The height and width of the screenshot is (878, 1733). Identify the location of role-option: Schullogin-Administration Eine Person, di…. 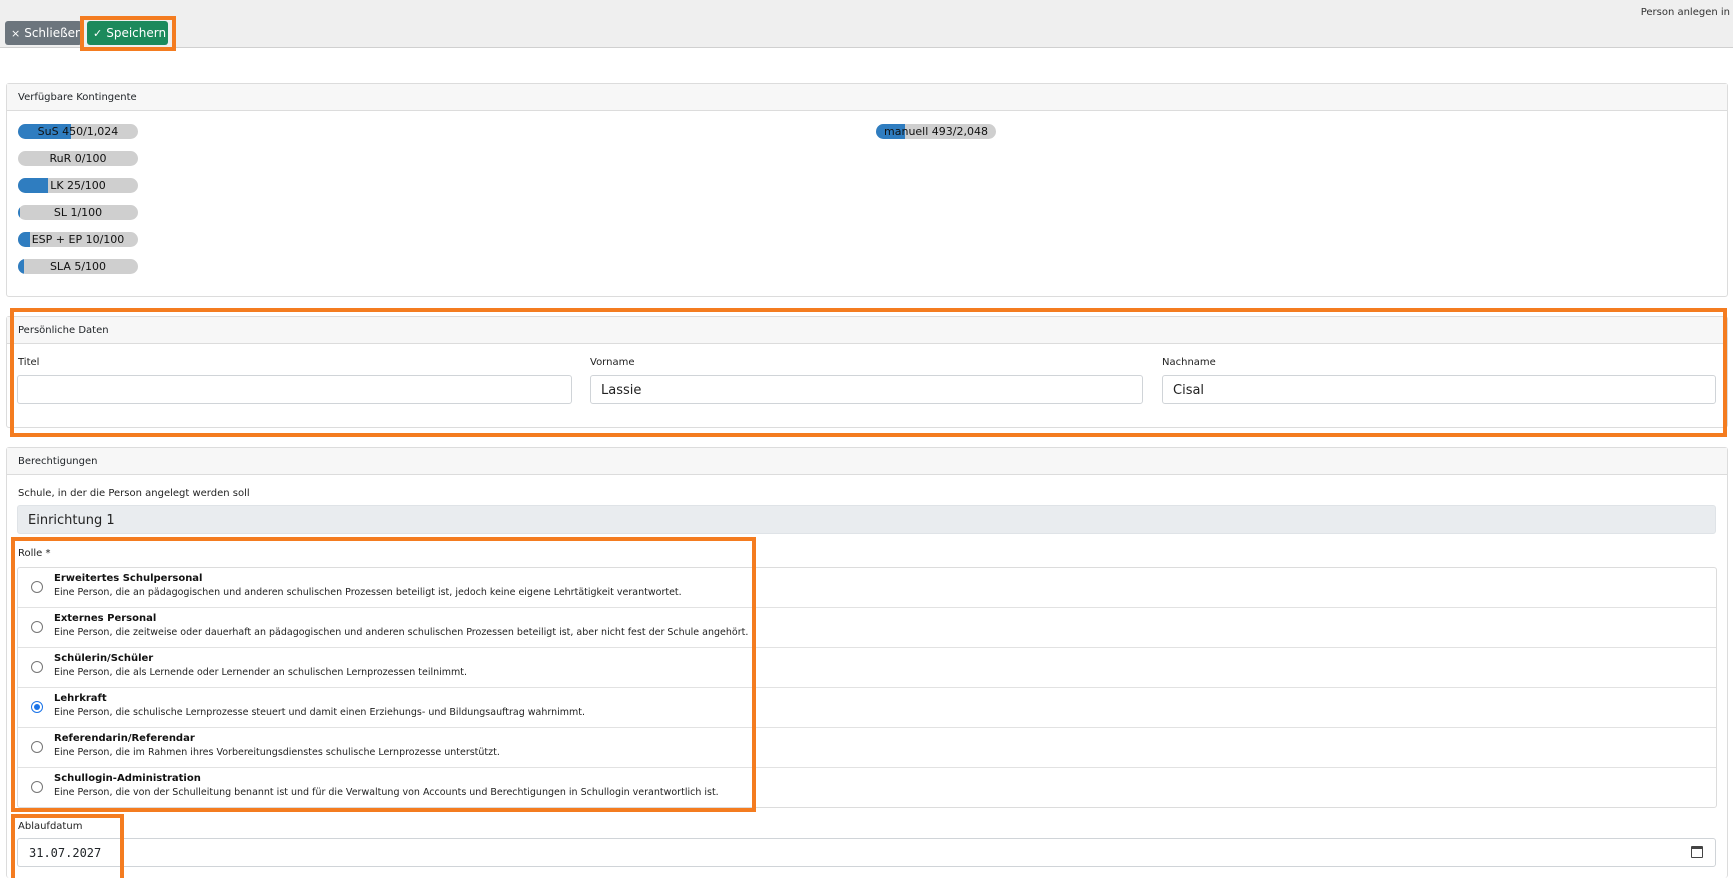
(867, 788).